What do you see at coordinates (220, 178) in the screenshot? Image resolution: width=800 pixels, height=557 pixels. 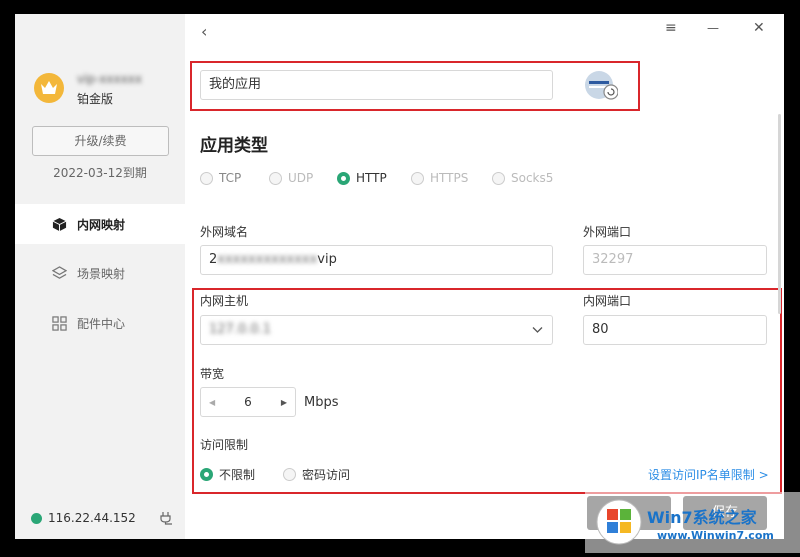 I see `radio-tcp: TCP` at bounding box center [220, 178].